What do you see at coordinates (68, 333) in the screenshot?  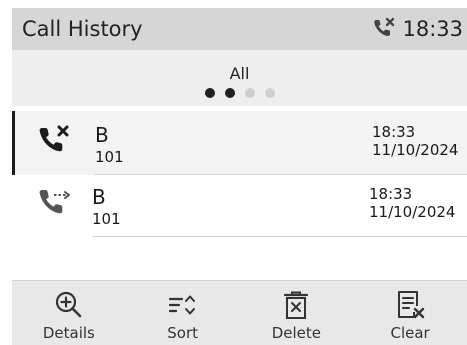 I see `details-label: Details` at bounding box center [68, 333].